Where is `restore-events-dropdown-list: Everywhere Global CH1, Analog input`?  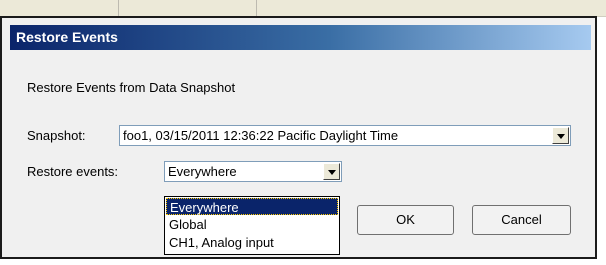 restore-events-dropdown-list: Everywhere Global CH1, Analog input is located at coordinates (252, 225).